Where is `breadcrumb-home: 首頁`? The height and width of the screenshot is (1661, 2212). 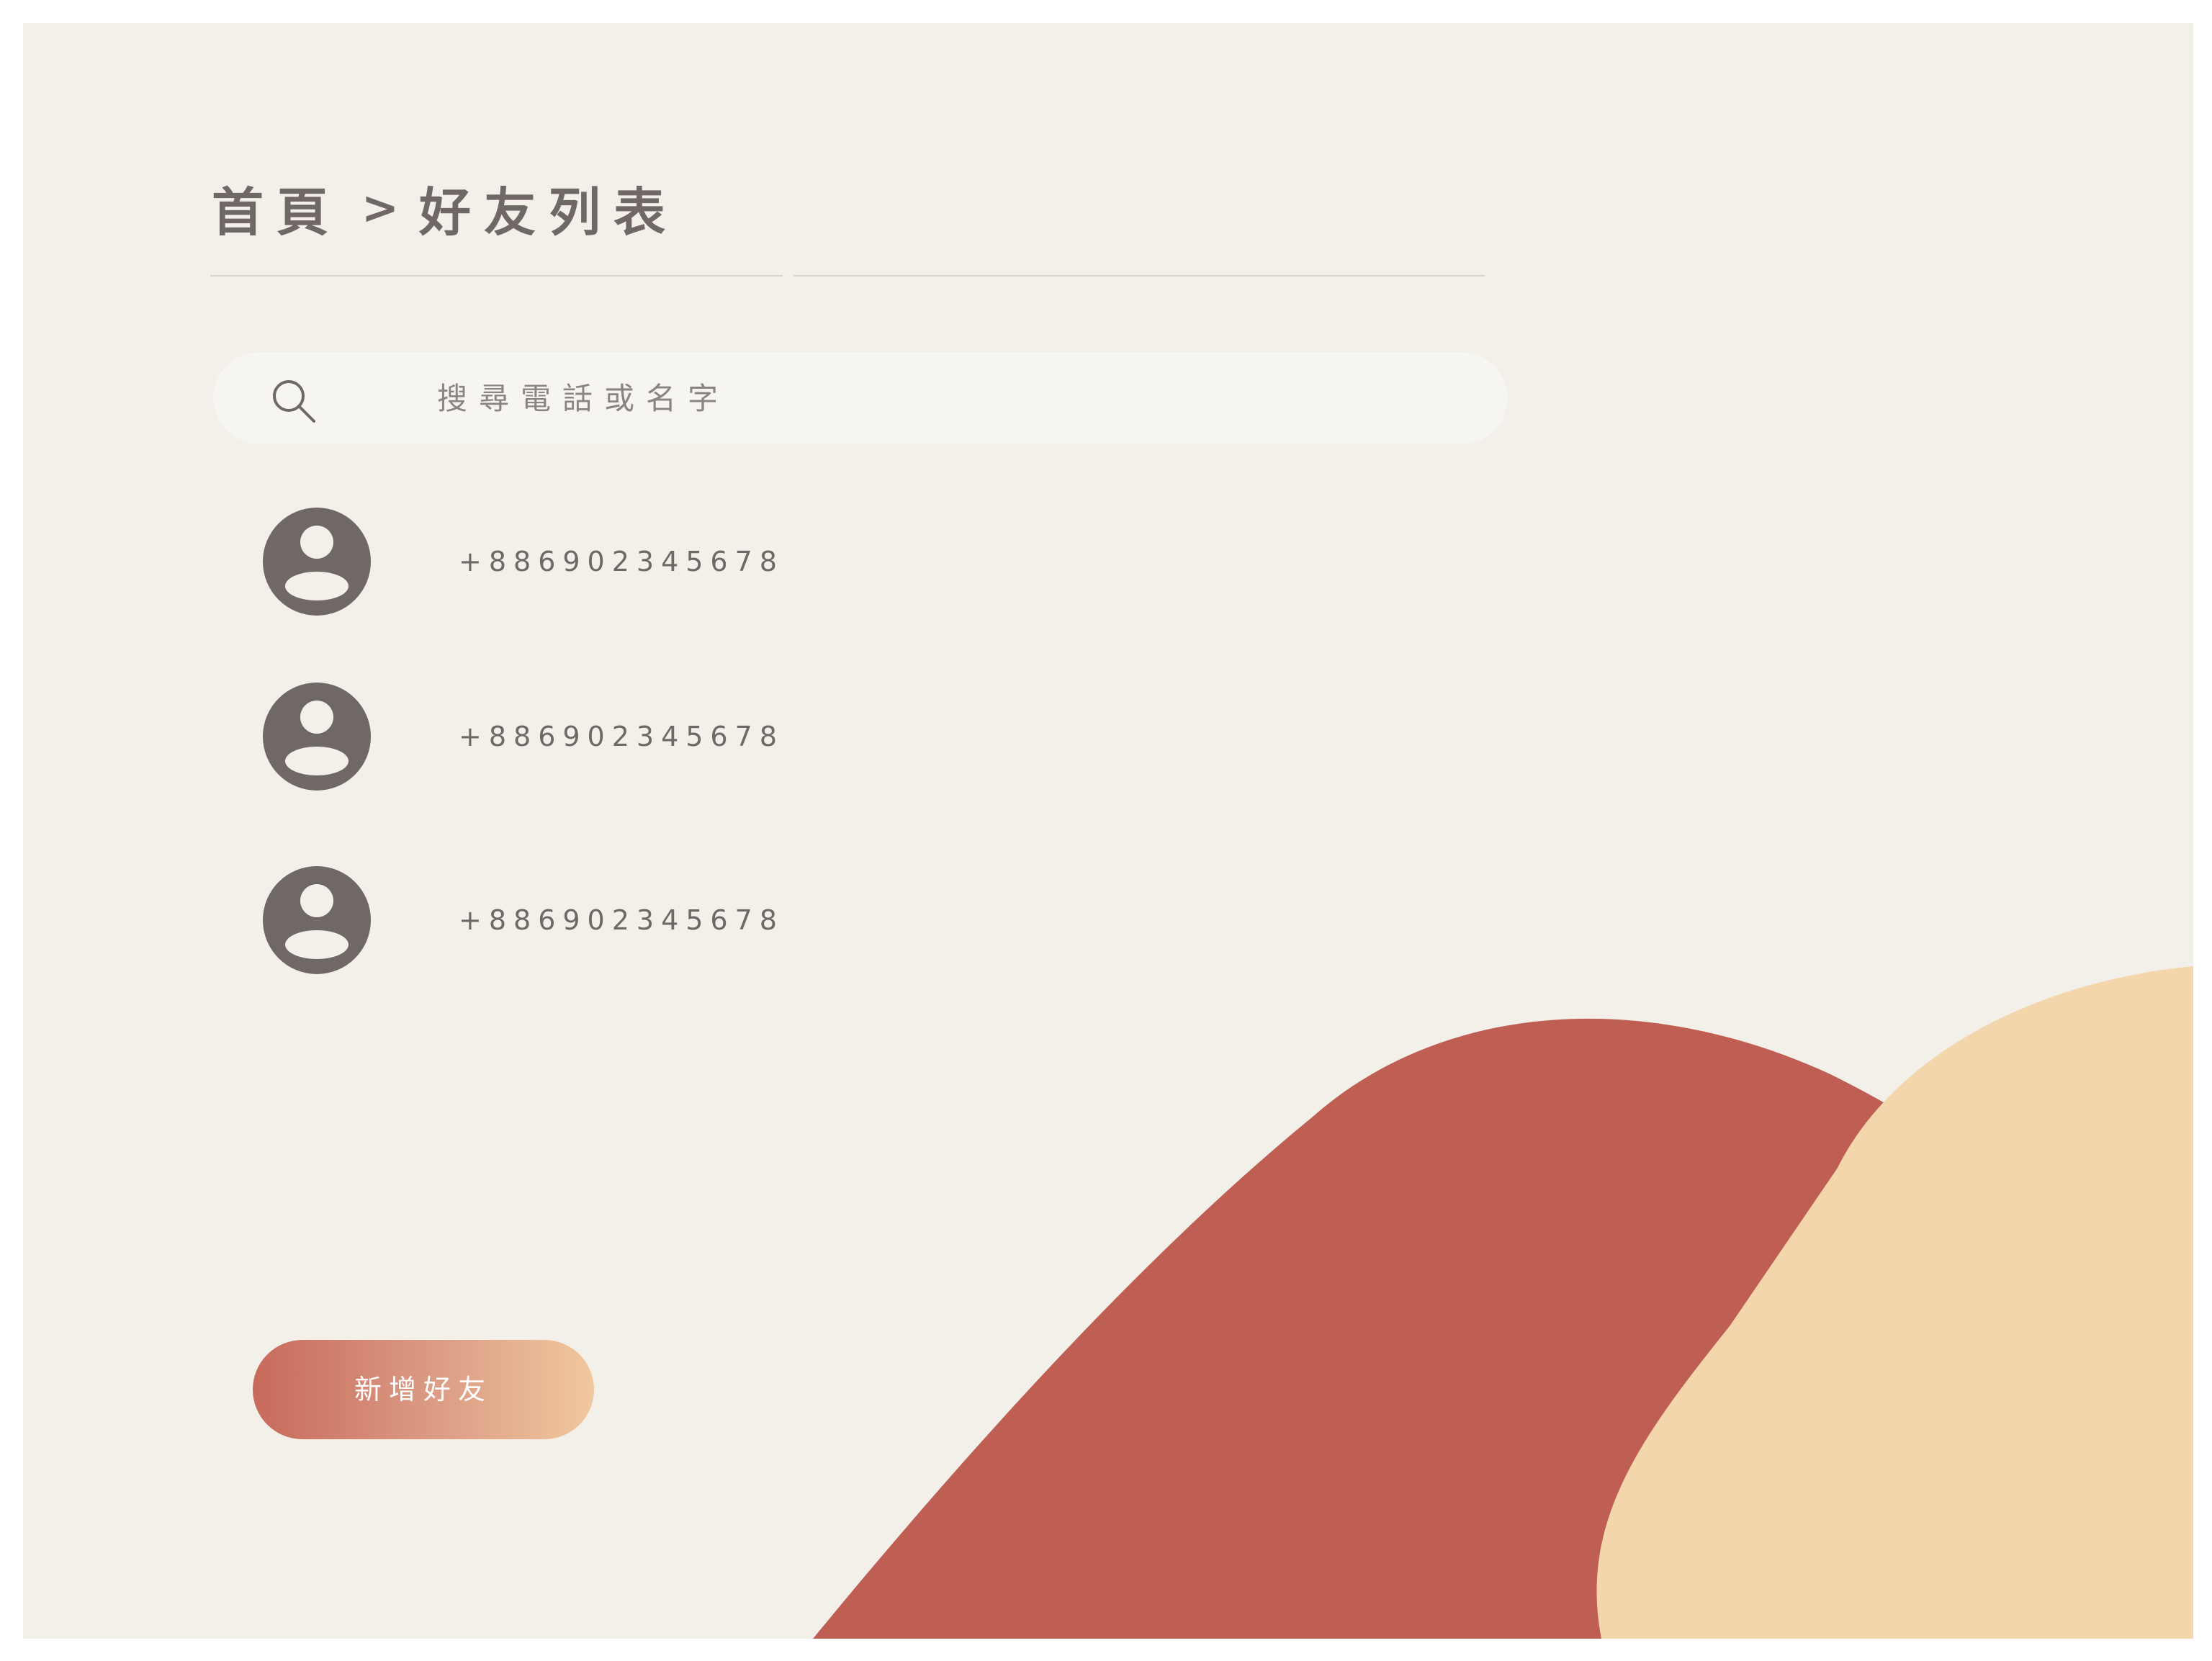
breadcrumb-home: 首頁 is located at coordinates (276, 208).